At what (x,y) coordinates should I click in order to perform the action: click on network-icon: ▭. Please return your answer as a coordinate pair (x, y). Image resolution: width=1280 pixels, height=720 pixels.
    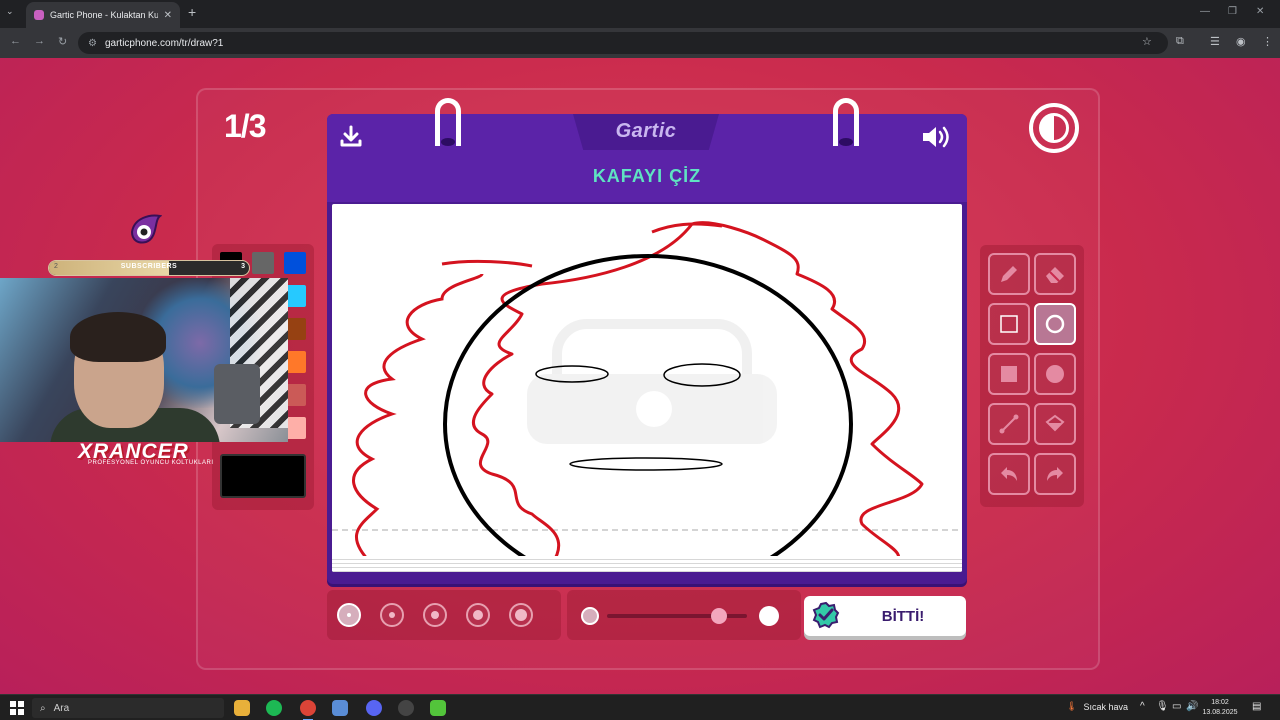
    Looking at the image, I should click on (1176, 706).